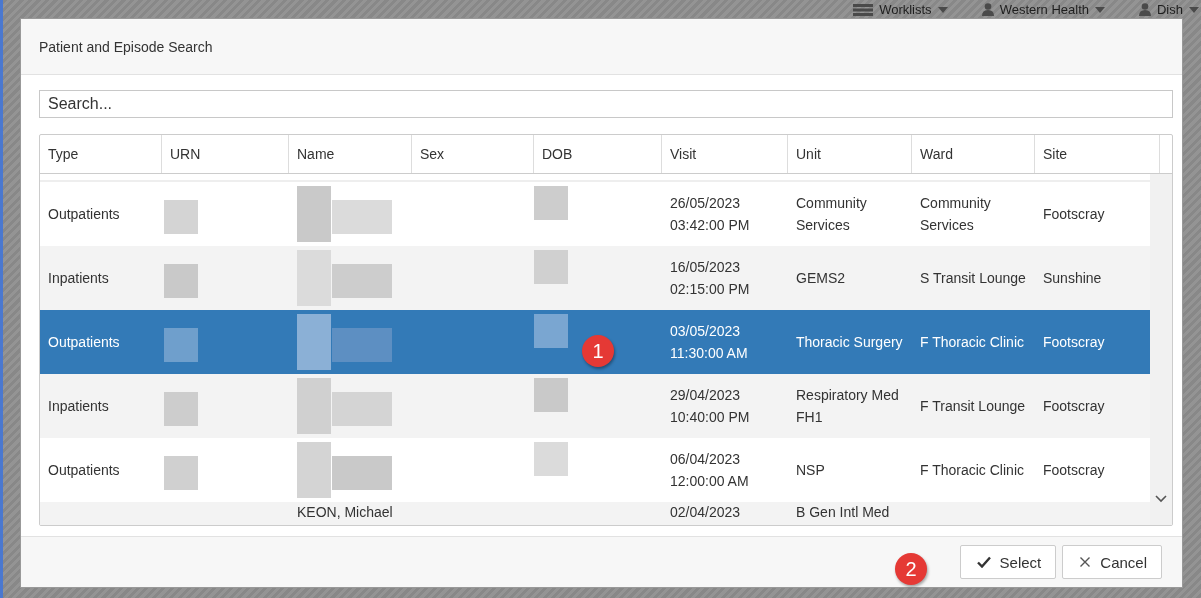 This screenshot has width=1201, height=598. I want to click on close-icon, so click(1085, 562).